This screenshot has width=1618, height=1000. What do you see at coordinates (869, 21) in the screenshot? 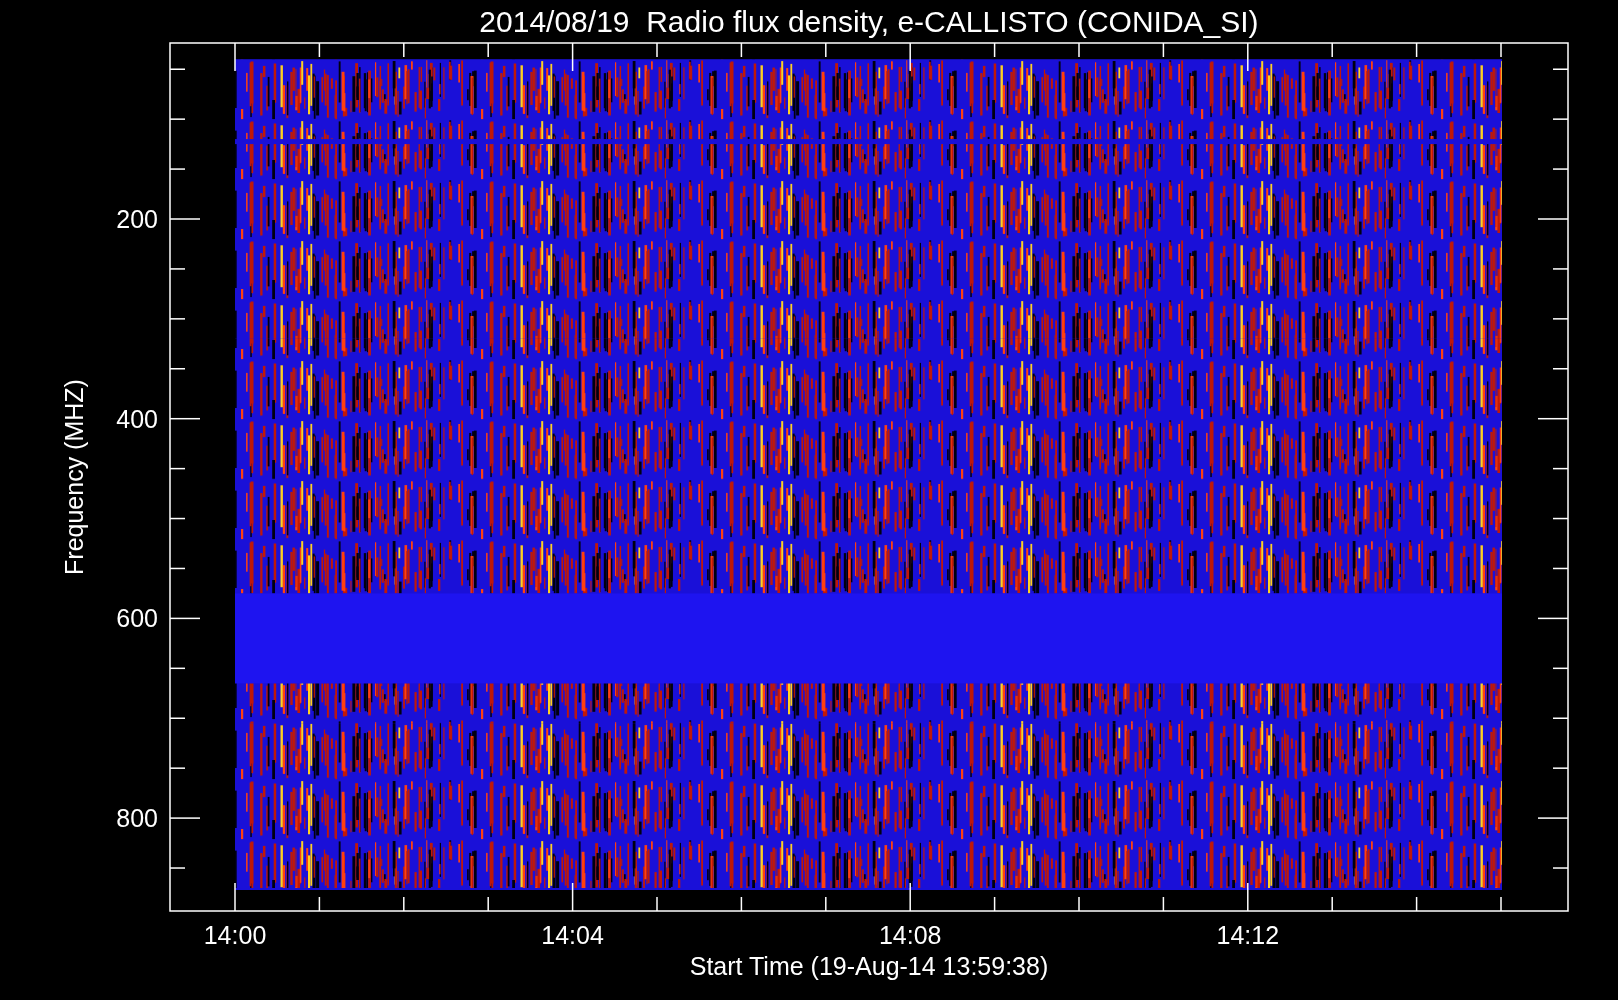
I see `chart-title: 2014/08/19 Radio flux density, e-CALLISTO (CONIDA_SI)` at bounding box center [869, 21].